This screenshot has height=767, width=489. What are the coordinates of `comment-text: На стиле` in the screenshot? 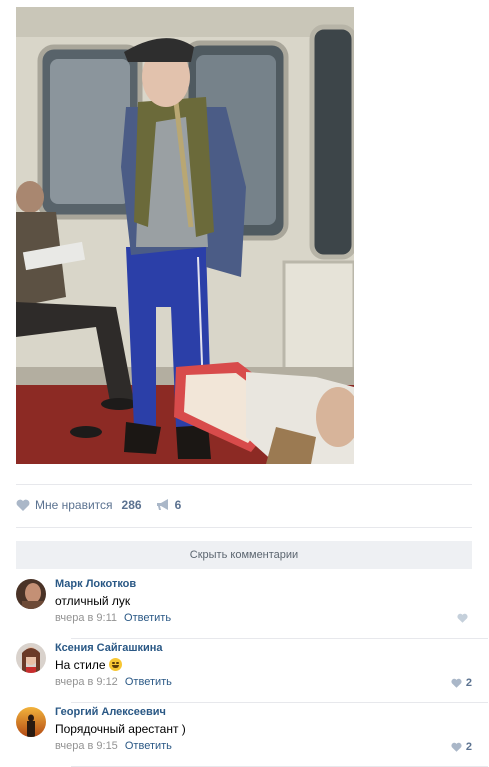 It's located at (88, 665).